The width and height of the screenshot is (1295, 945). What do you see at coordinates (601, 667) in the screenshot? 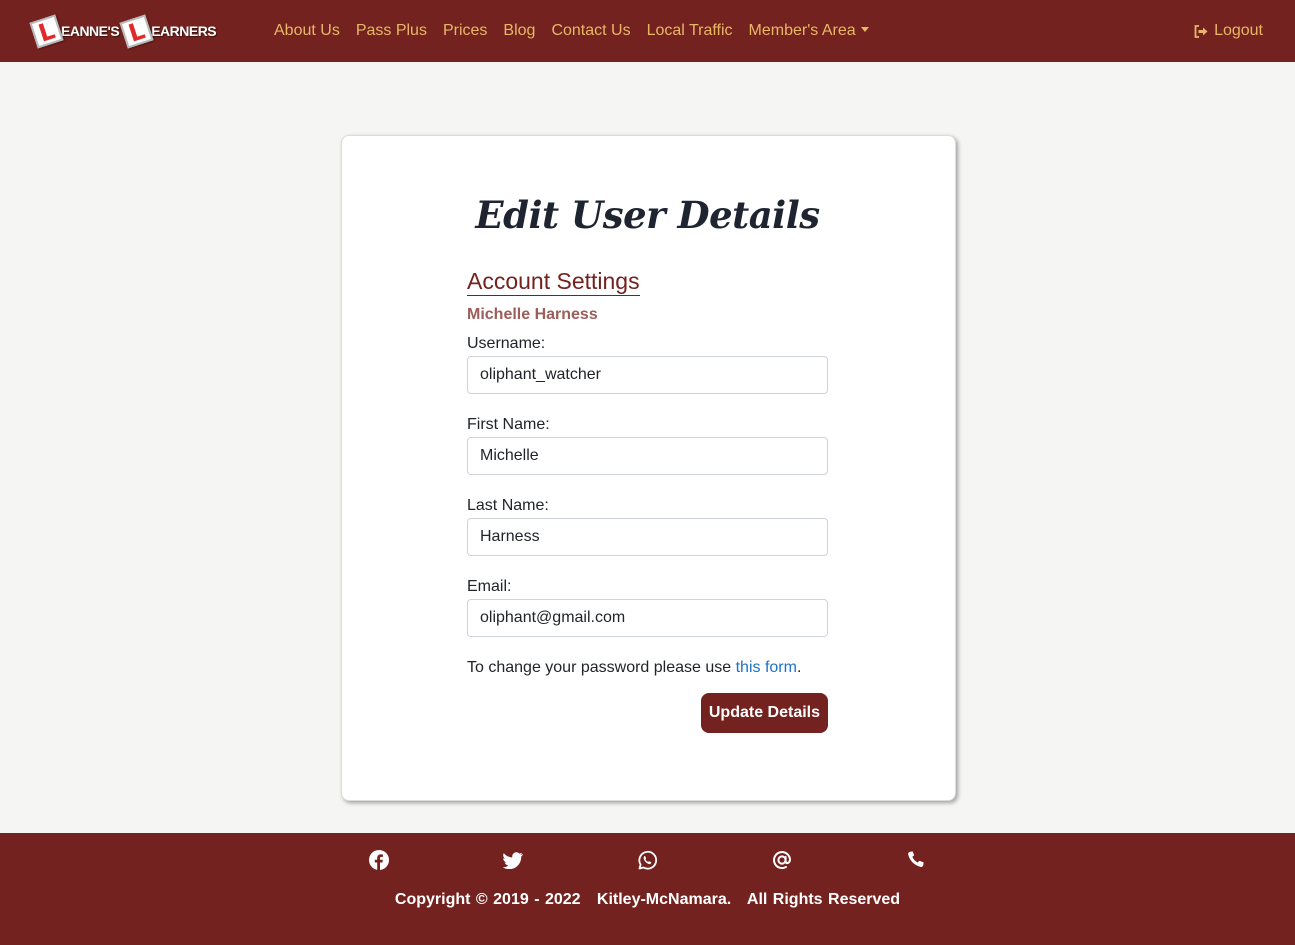
I see `password-note-text: To change your password please use` at bounding box center [601, 667].